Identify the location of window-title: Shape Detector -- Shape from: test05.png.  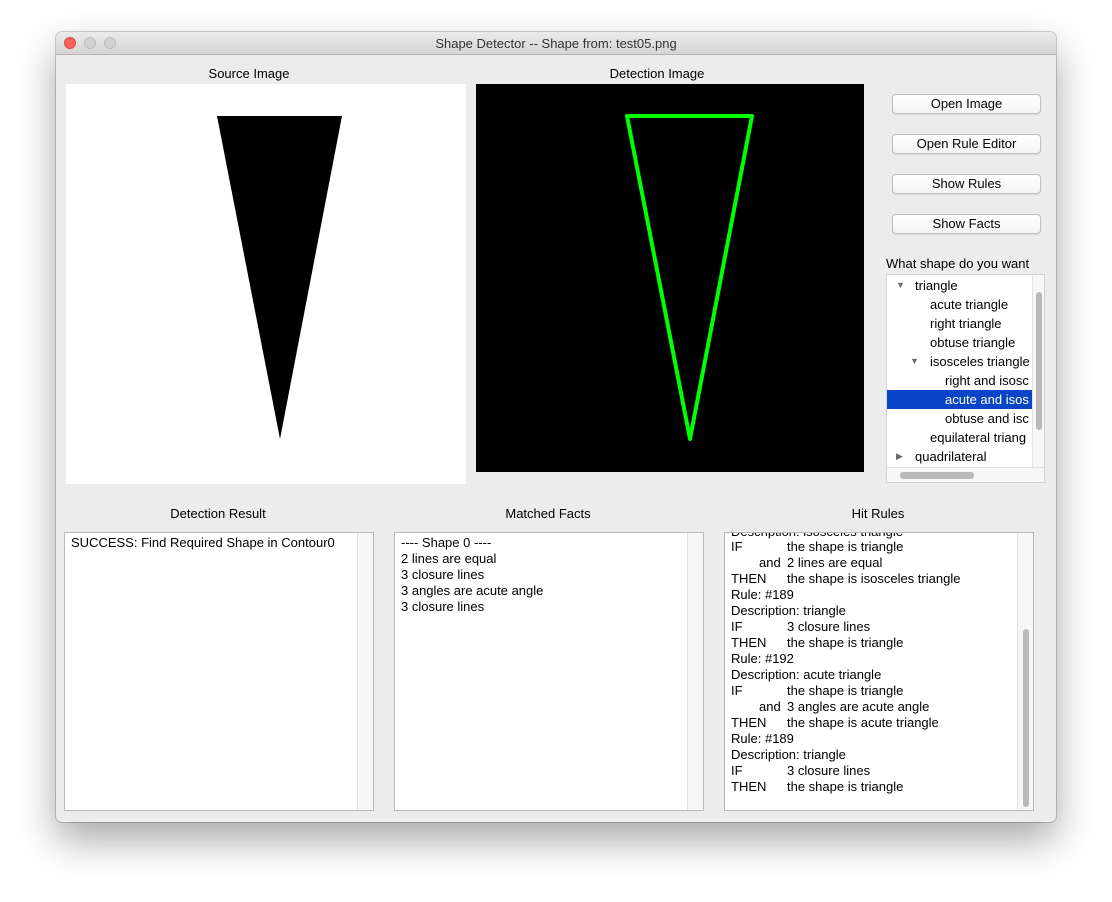
(556, 43).